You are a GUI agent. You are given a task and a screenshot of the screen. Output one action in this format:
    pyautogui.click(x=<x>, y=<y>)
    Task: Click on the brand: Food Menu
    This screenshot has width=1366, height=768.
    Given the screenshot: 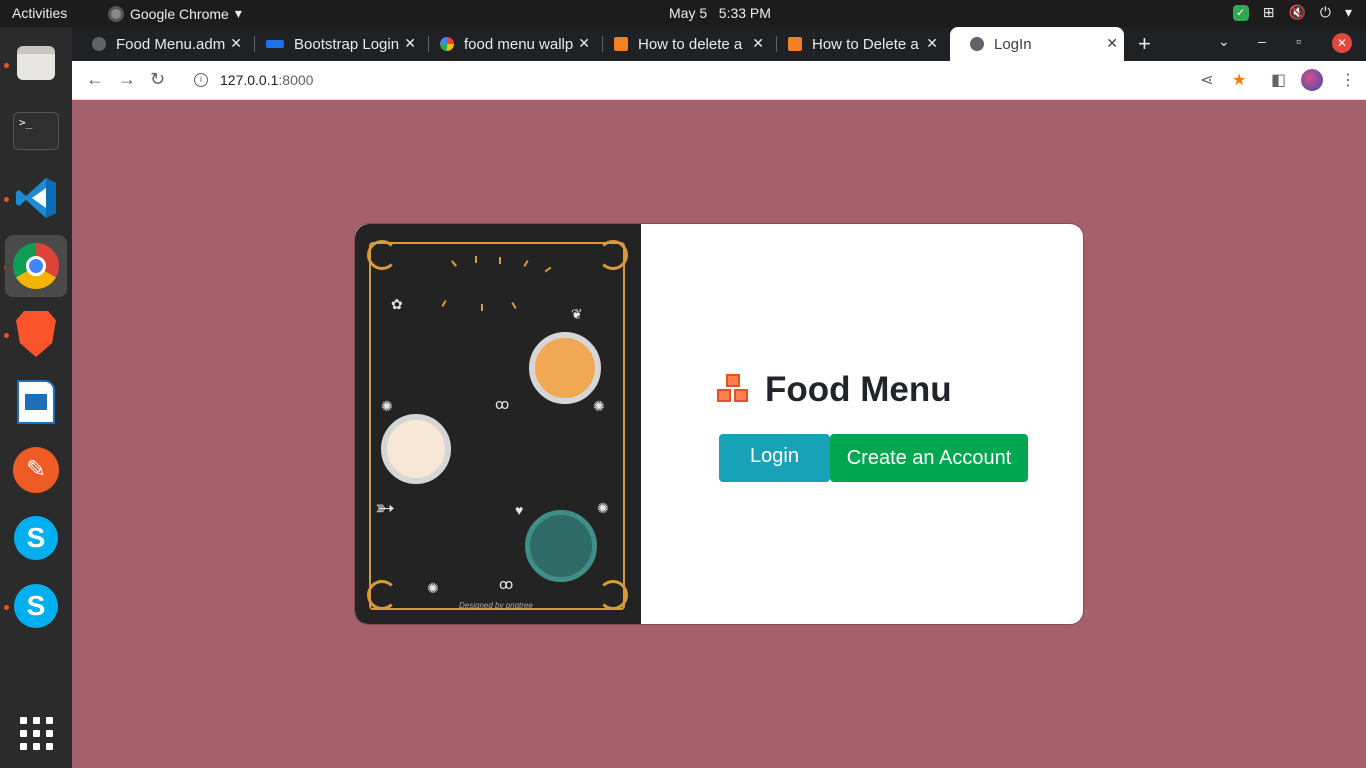 What is the action you would take?
    pyautogui.click(x=834, y=390)
    